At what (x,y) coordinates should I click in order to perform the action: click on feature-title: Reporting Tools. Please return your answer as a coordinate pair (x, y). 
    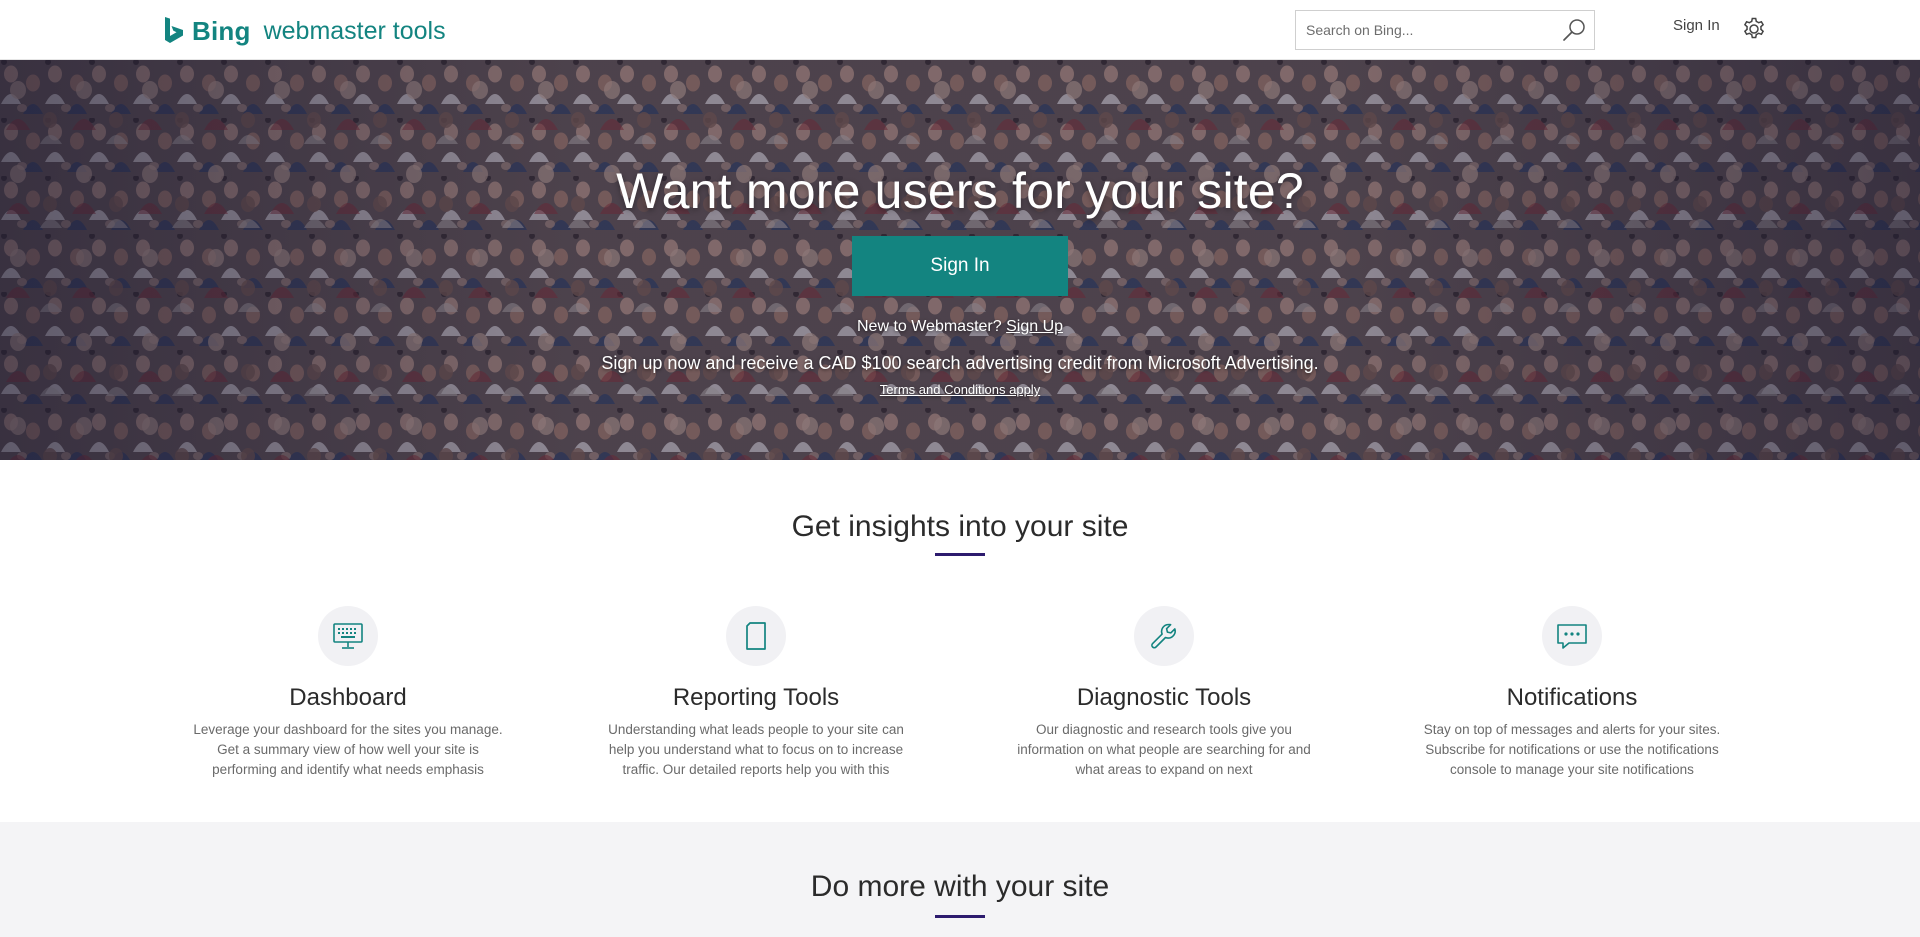
    Looking at the image, I should click on (756, 697).